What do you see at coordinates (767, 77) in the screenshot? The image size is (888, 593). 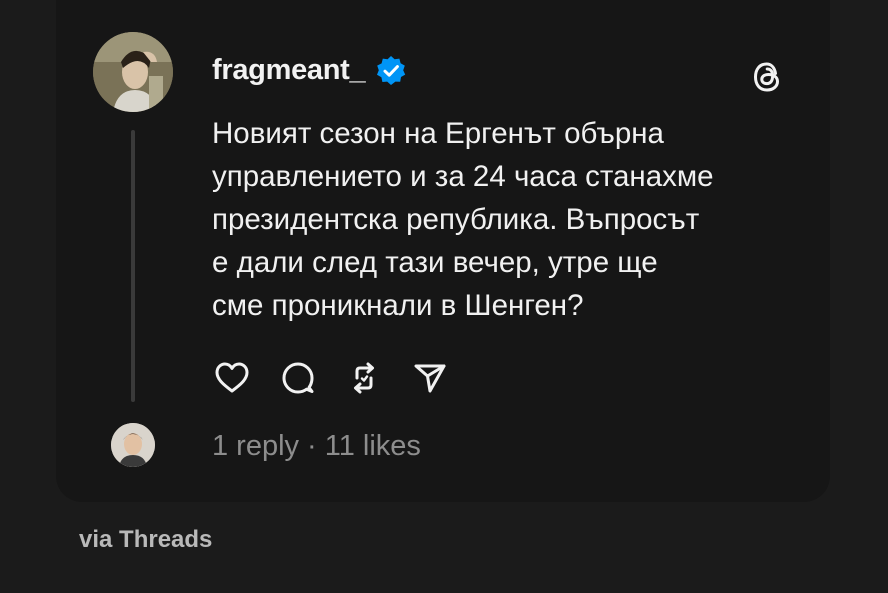 I see `threads-logo-icon` at bounding box center [767, 77].